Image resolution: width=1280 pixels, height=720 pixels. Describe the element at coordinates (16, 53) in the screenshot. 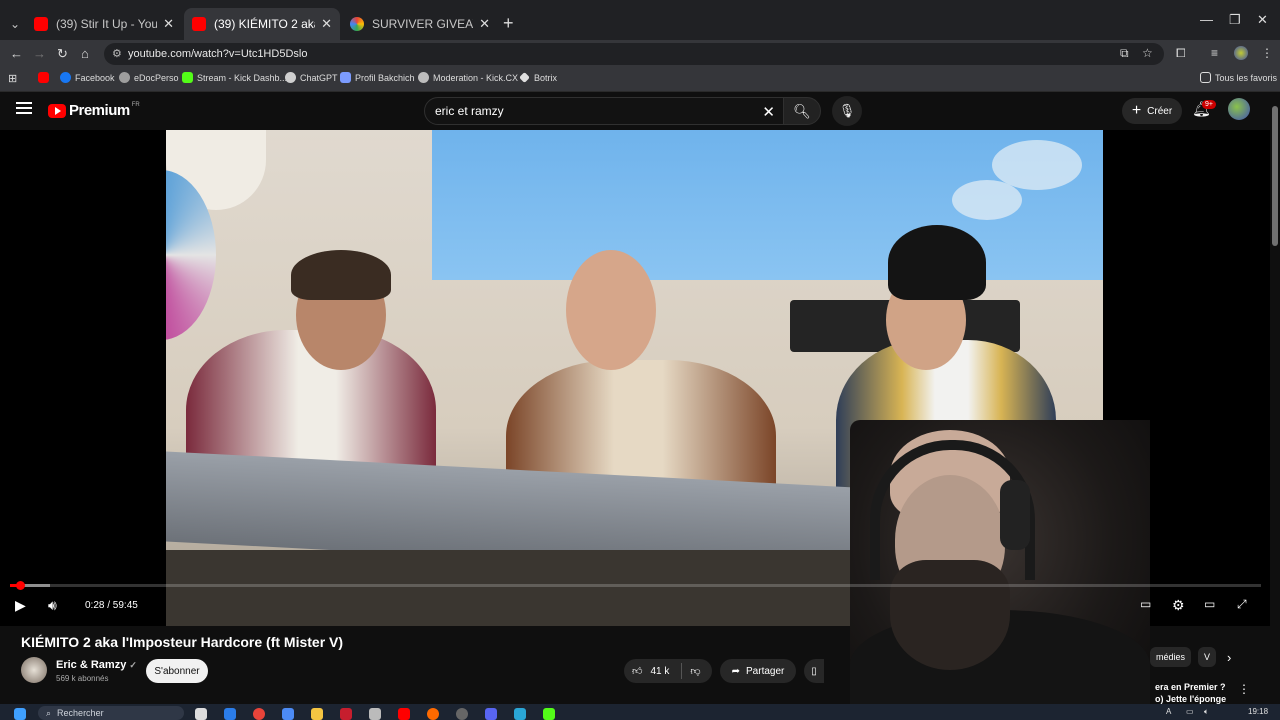

I see `back-icon: ←` at that location.